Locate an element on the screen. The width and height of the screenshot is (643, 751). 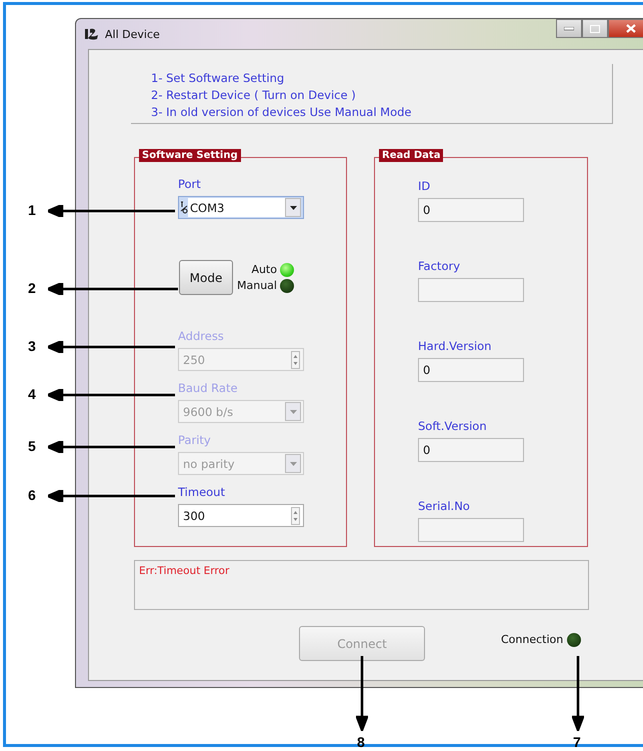
callout-number: 4 is located at coordinates (32, 394).